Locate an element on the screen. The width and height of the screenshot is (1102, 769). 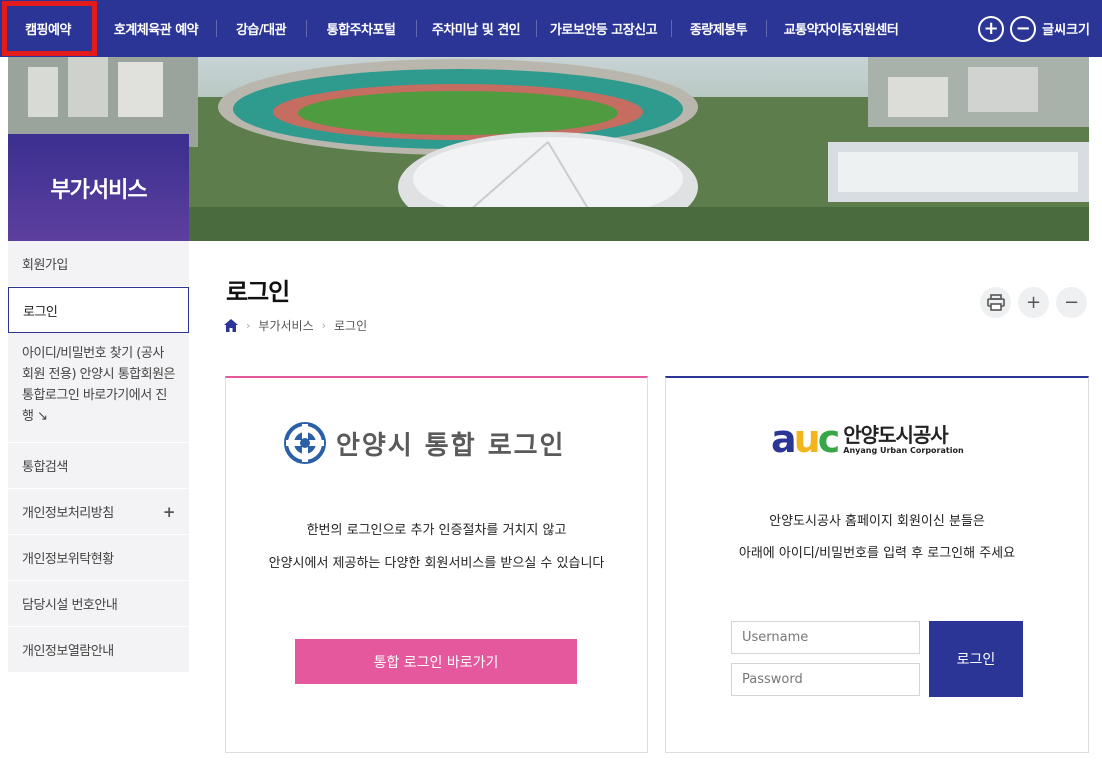
sidebar-item-7: 개인정보열람안내 is located at coordinates (98, 650).